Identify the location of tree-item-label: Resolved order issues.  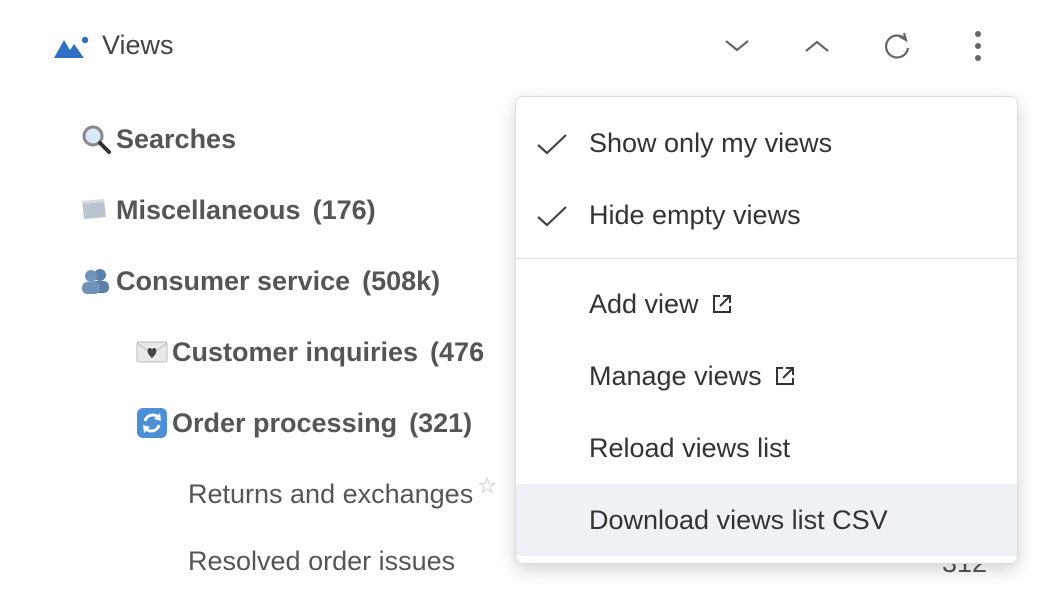
(322, 560).